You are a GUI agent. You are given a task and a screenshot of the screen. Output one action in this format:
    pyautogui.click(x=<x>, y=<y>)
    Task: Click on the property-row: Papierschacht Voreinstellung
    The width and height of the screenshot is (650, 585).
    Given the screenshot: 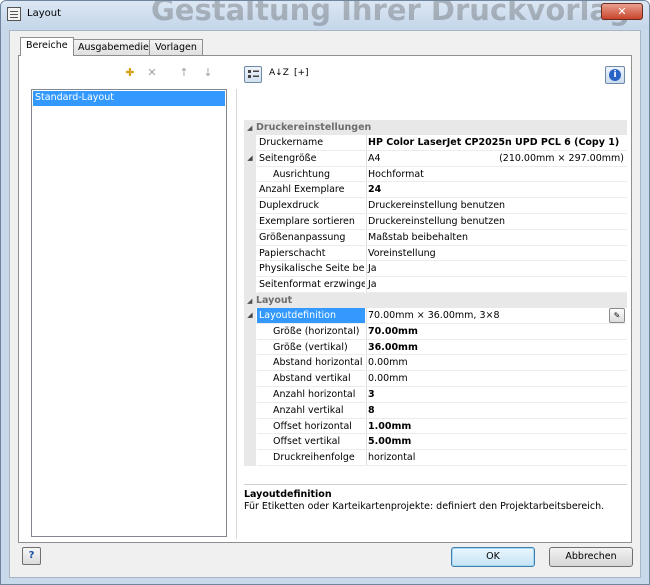 What is the action you would take?
    pyautogui.click(x=435, y=253)
    